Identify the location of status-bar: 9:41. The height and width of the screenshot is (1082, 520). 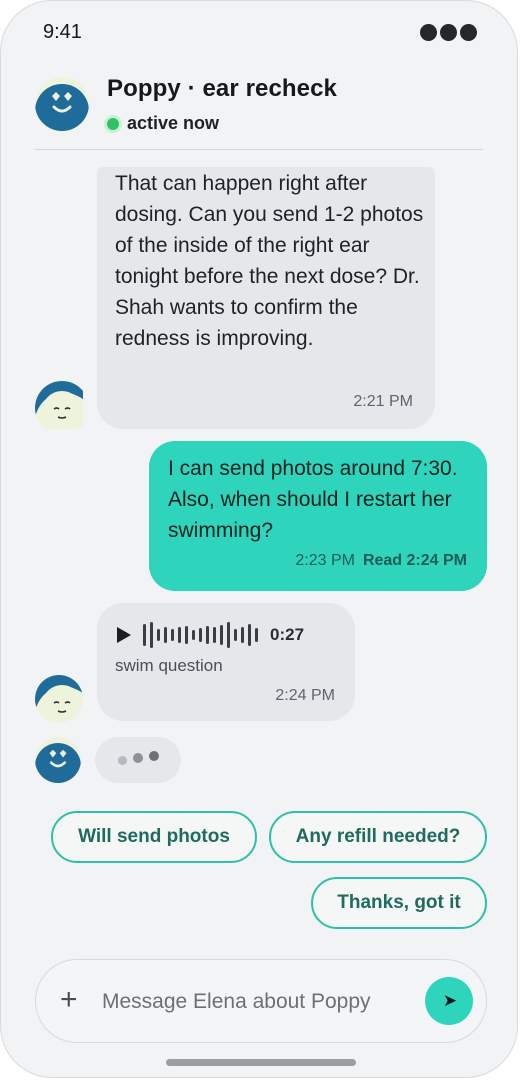
(260, 34).